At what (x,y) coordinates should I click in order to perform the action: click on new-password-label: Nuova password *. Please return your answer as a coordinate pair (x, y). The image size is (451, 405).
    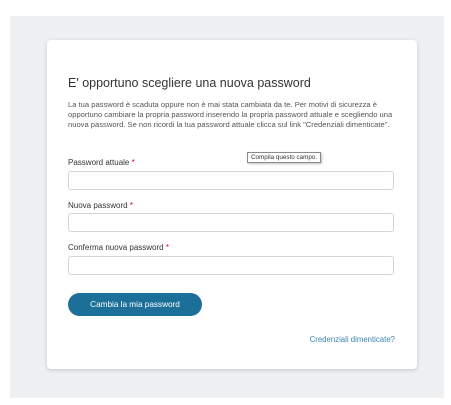
    Looking at the image, I should click on (100, 205).